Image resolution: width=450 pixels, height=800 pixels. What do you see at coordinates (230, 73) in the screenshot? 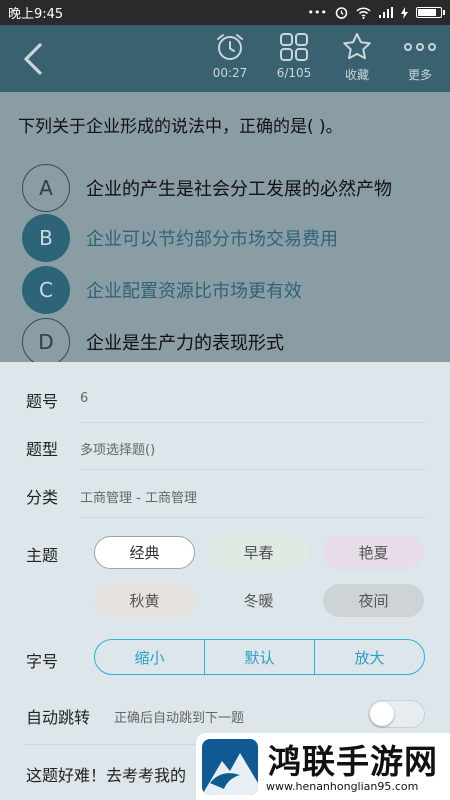
I see `timer-label: 00:27` at bounding box center [230, 73].